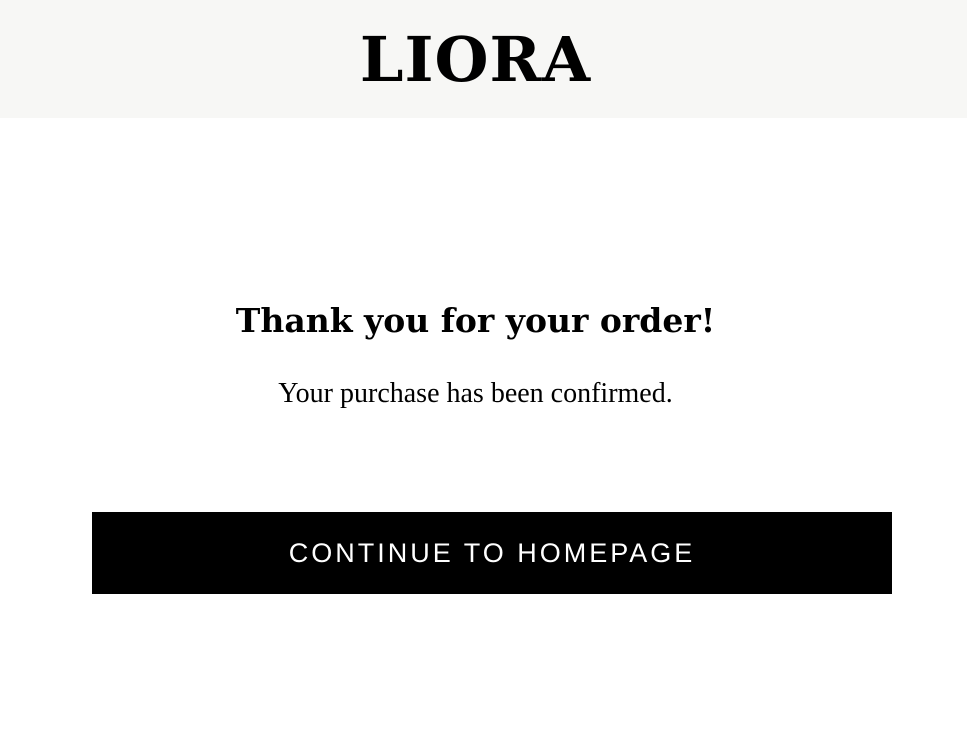  Describe the element at coordinates (492, 553) in the screenshot. I see `continue-to-homepage-button: CONTINUE TO HOMEPAGE` at that location.